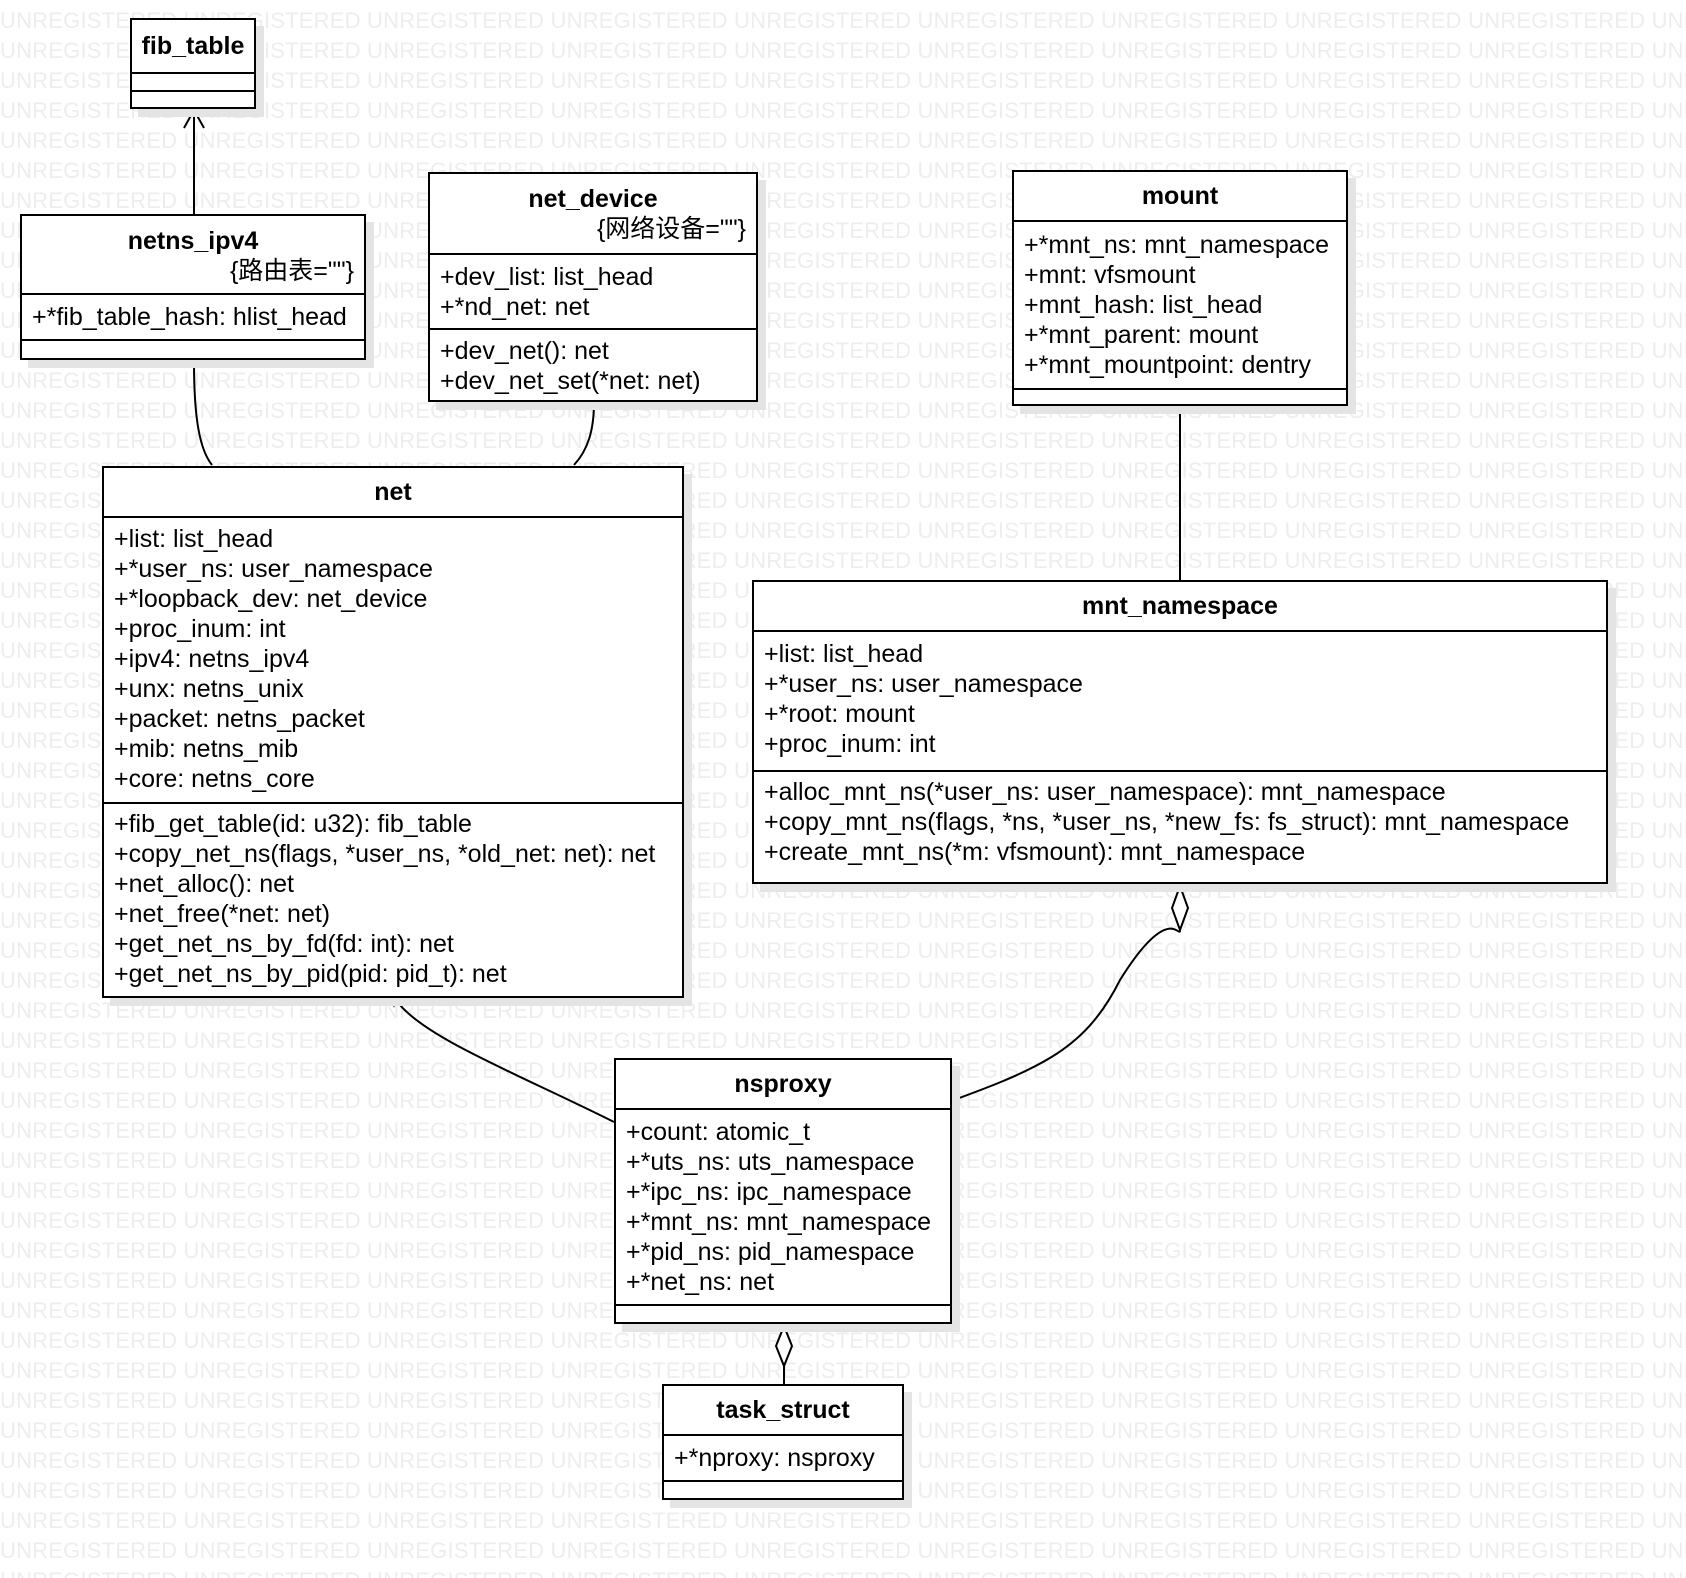 The width and height of the screenshot is (1686, 1578). What do you see at coordinates (291, 271) in the screenshot?
I see `class-stereotype: {路由表=""}` at bounding box center [291, 271].